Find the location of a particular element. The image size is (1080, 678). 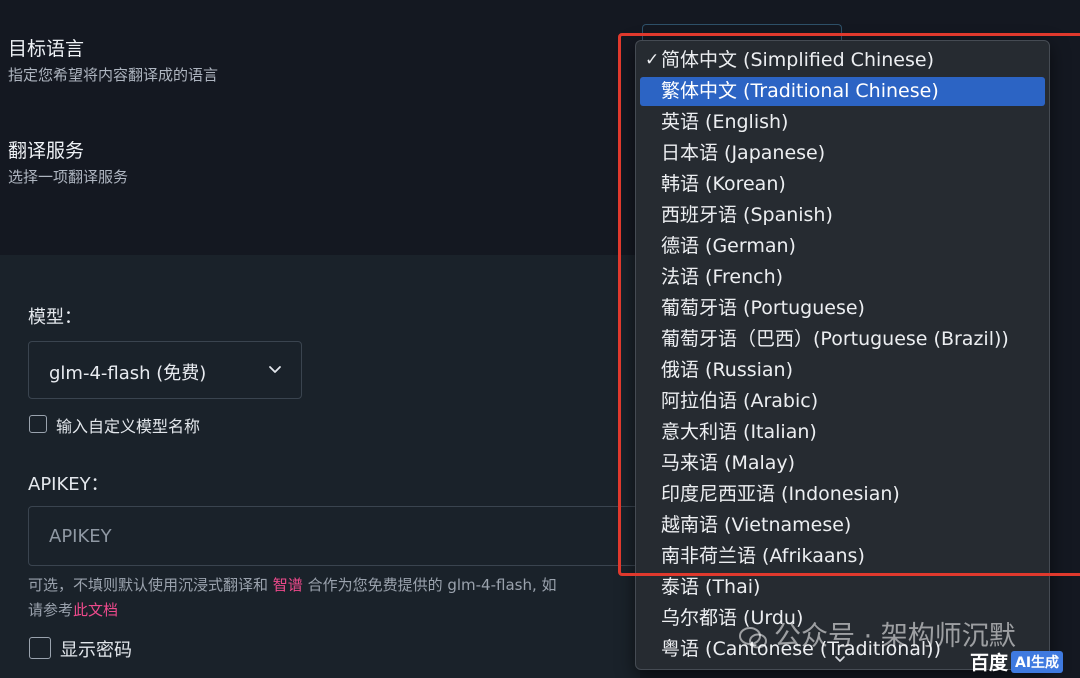

apikey-label: APIKEY： is located at coordinates (68, 484).